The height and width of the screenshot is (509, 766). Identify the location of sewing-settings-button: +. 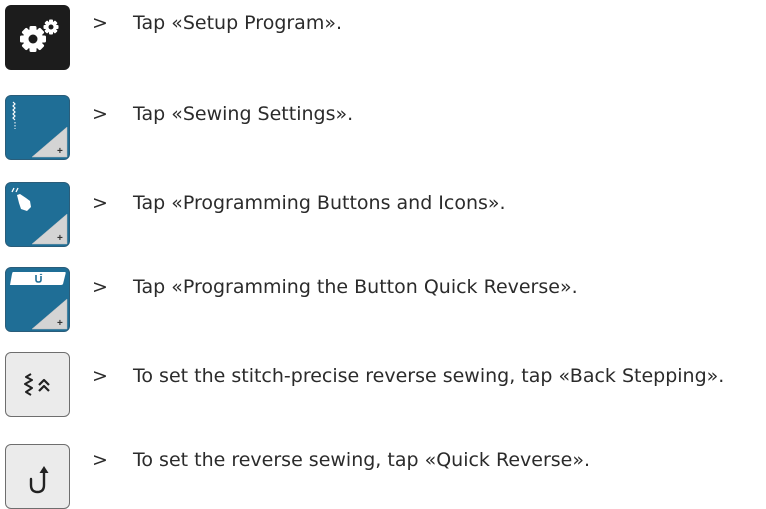
(37, 127).